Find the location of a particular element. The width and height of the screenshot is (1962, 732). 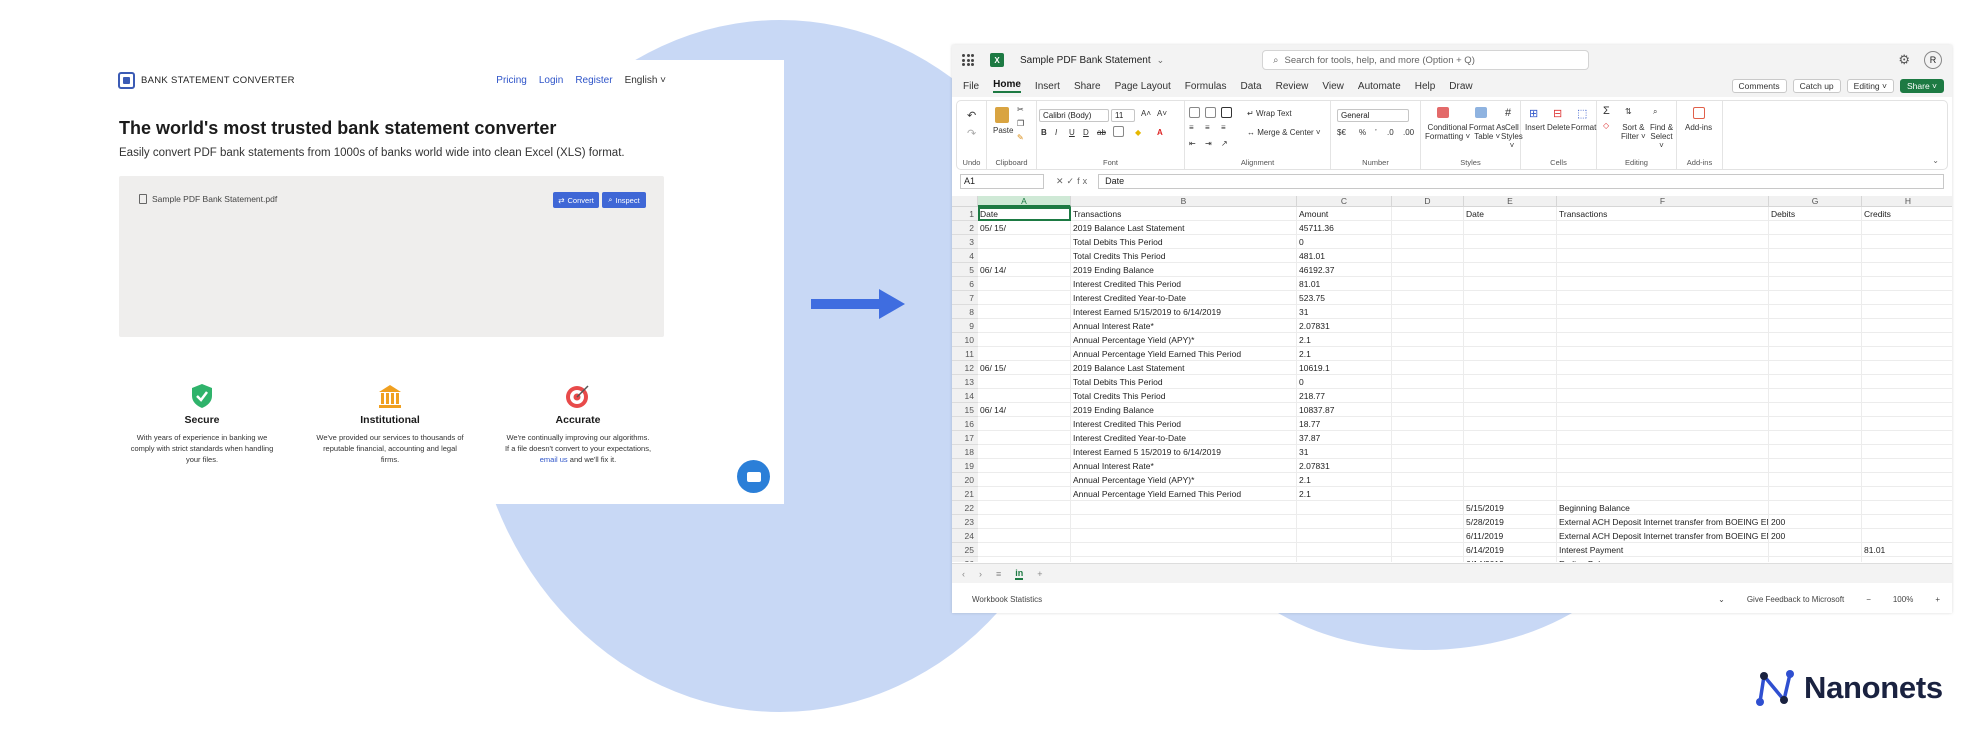

tab-insert: Insert is located at coordinates (1047, 86).